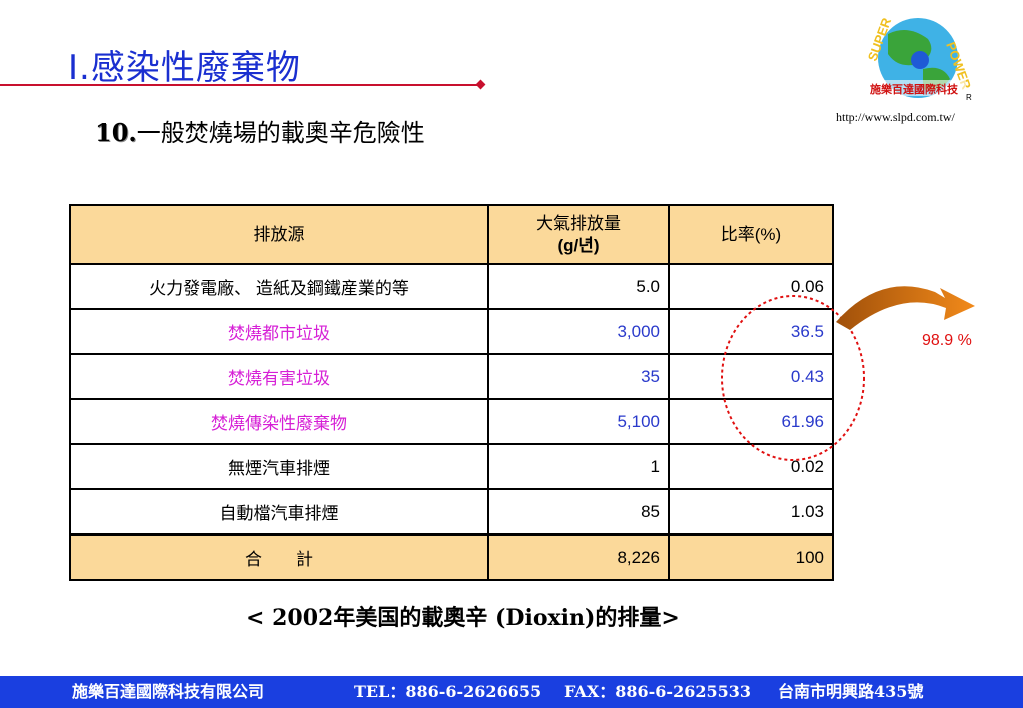 This screenshot has height=708, width=1023. Describe the element at coordinates (851, 691) in the screenshot. I see `footer-address: 台南市明興路435號` at that location.